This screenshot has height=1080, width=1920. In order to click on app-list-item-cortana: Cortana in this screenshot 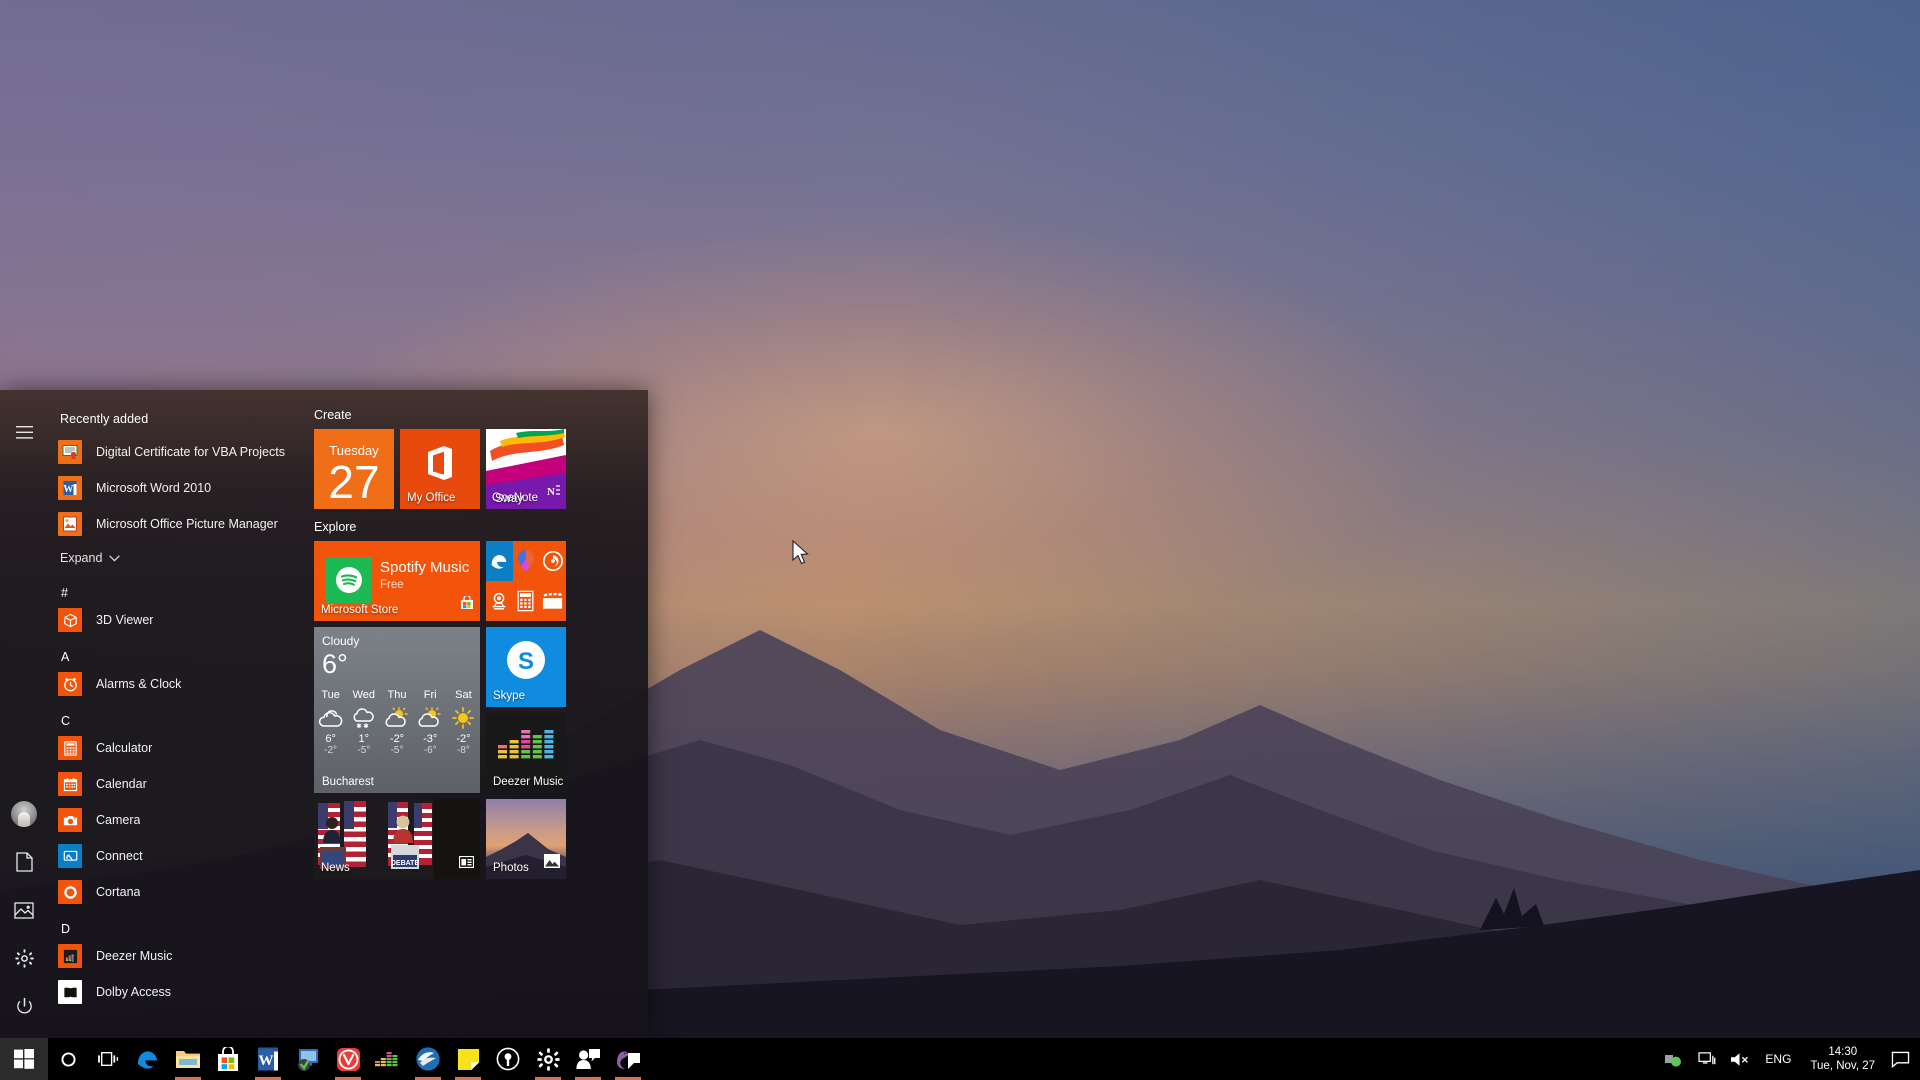, I will do `click(172, 892)`.